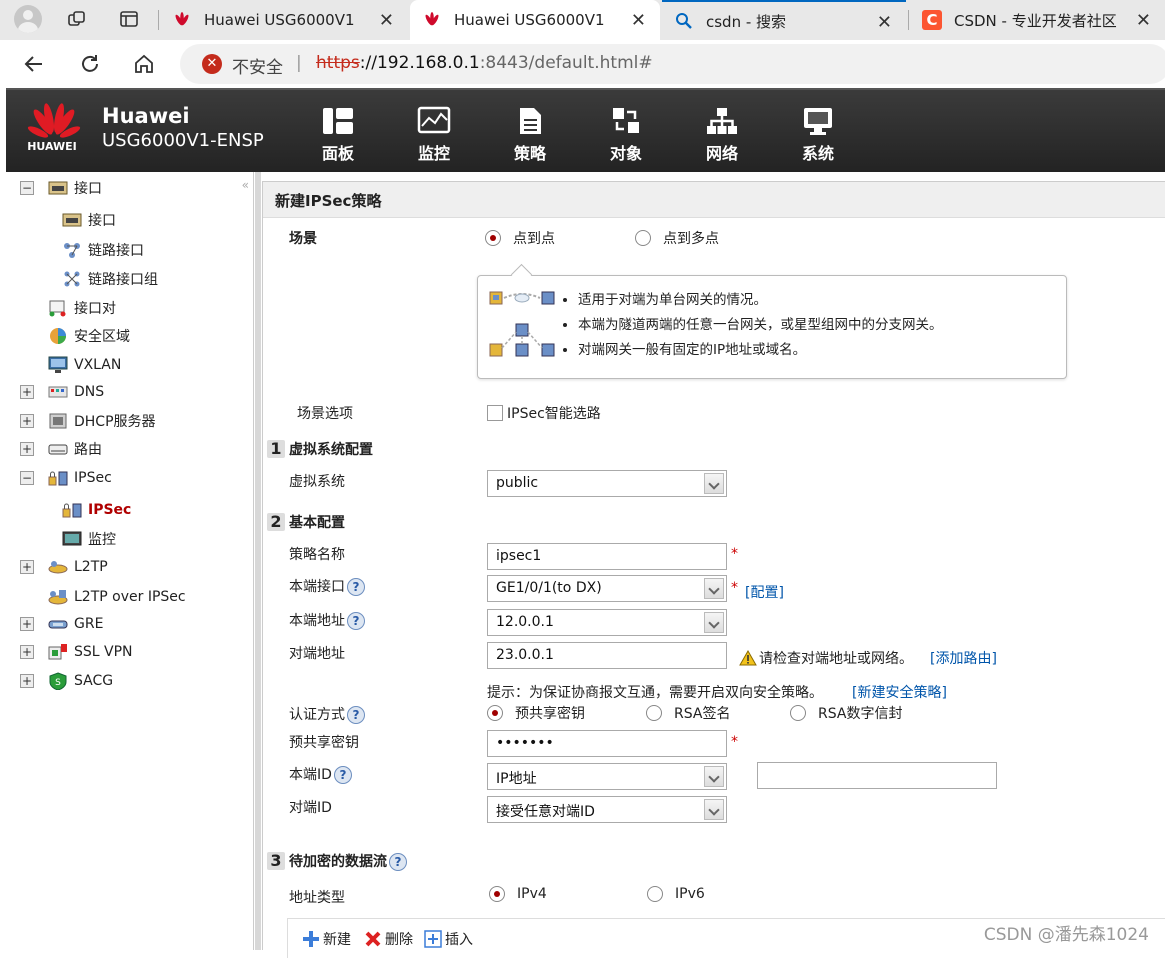  Describe the element at coordinates (117, 597) in the screenshot. I see `tree-node-l2tp-over-ipsec: L2TP over IPSec` at that location.